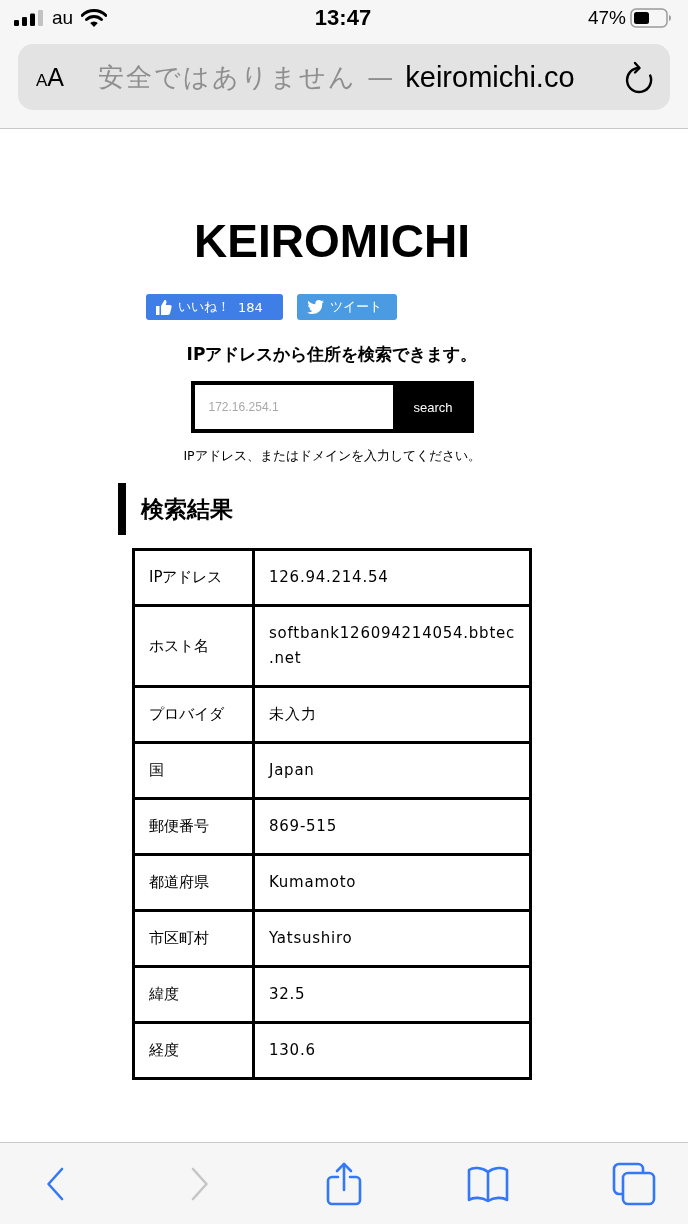 The height and width of the screenshot is (1224, 688). What do you see at coordinates (193, 577) in the screenshot?
I see `label-cell: IPアドレス` at bounding box center [193, 577].